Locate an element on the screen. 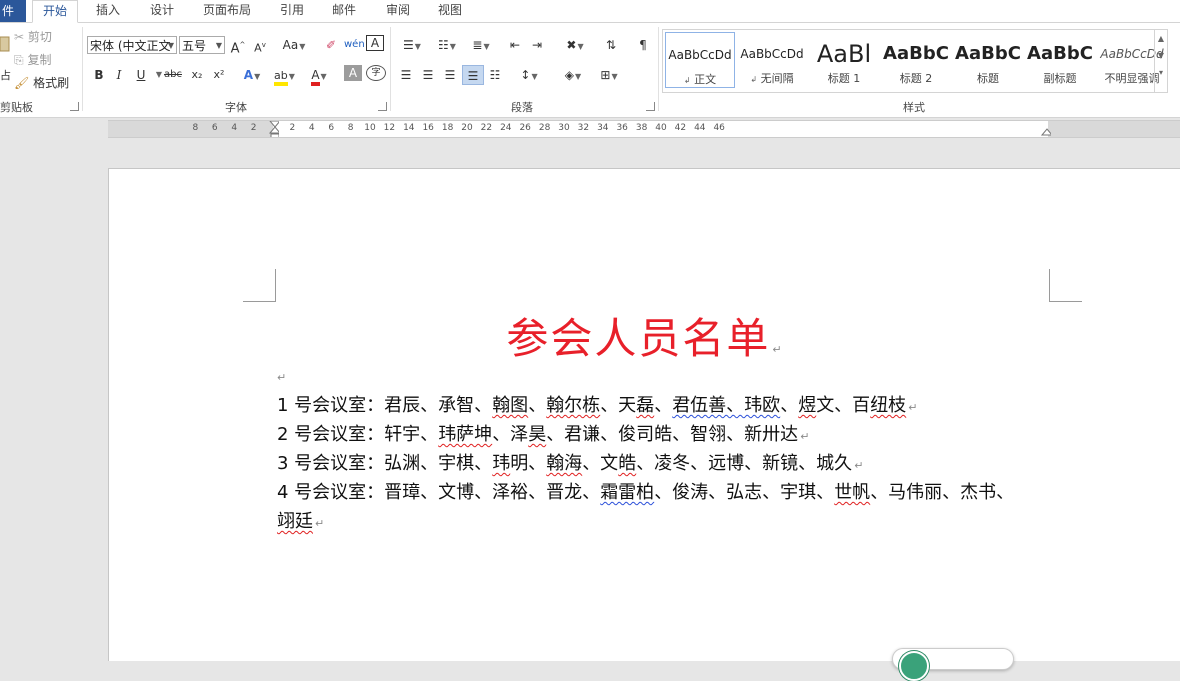 Image resolution: width=1180 pixels, height=681 pixels. ruler-number: 24 is located at coordinates (506, 128).